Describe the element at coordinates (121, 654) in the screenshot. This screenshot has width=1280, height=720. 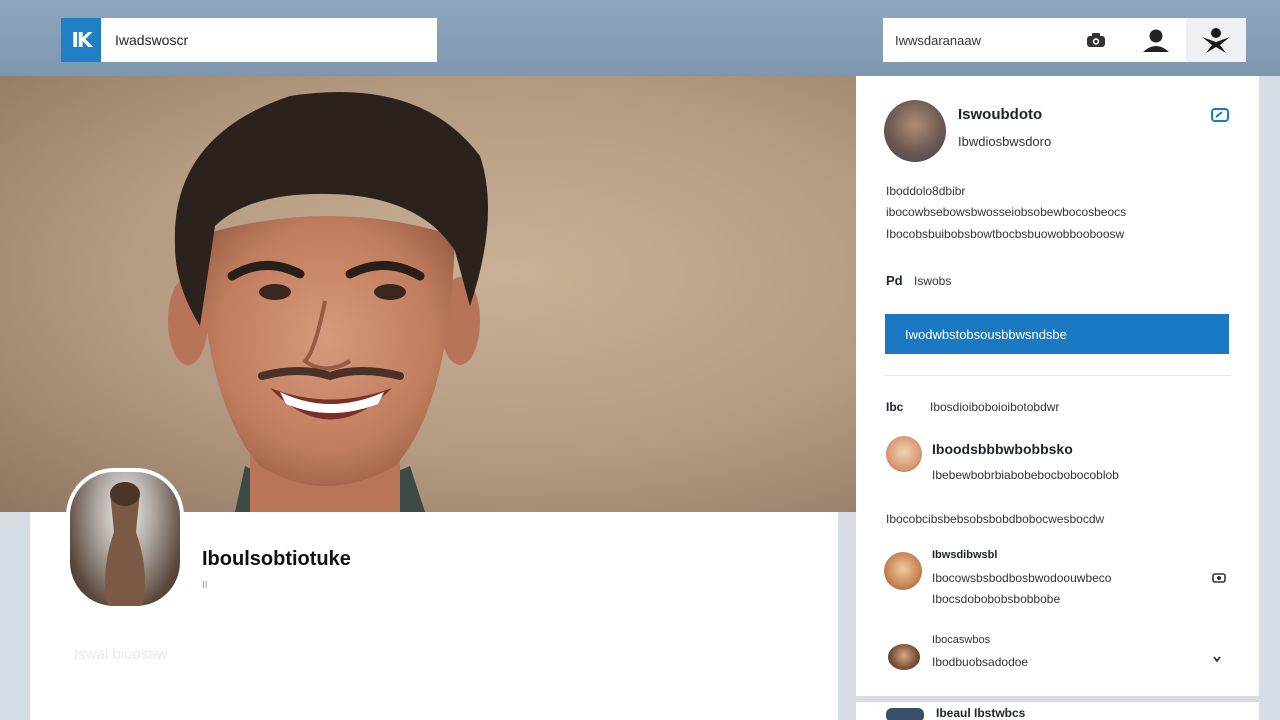
I see `profile-meta: Iswai bioosaw` at that location.